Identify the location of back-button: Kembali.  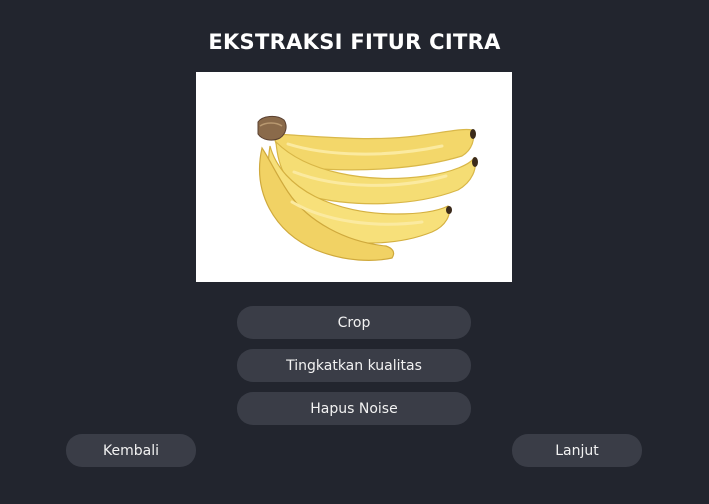
(131, 450).